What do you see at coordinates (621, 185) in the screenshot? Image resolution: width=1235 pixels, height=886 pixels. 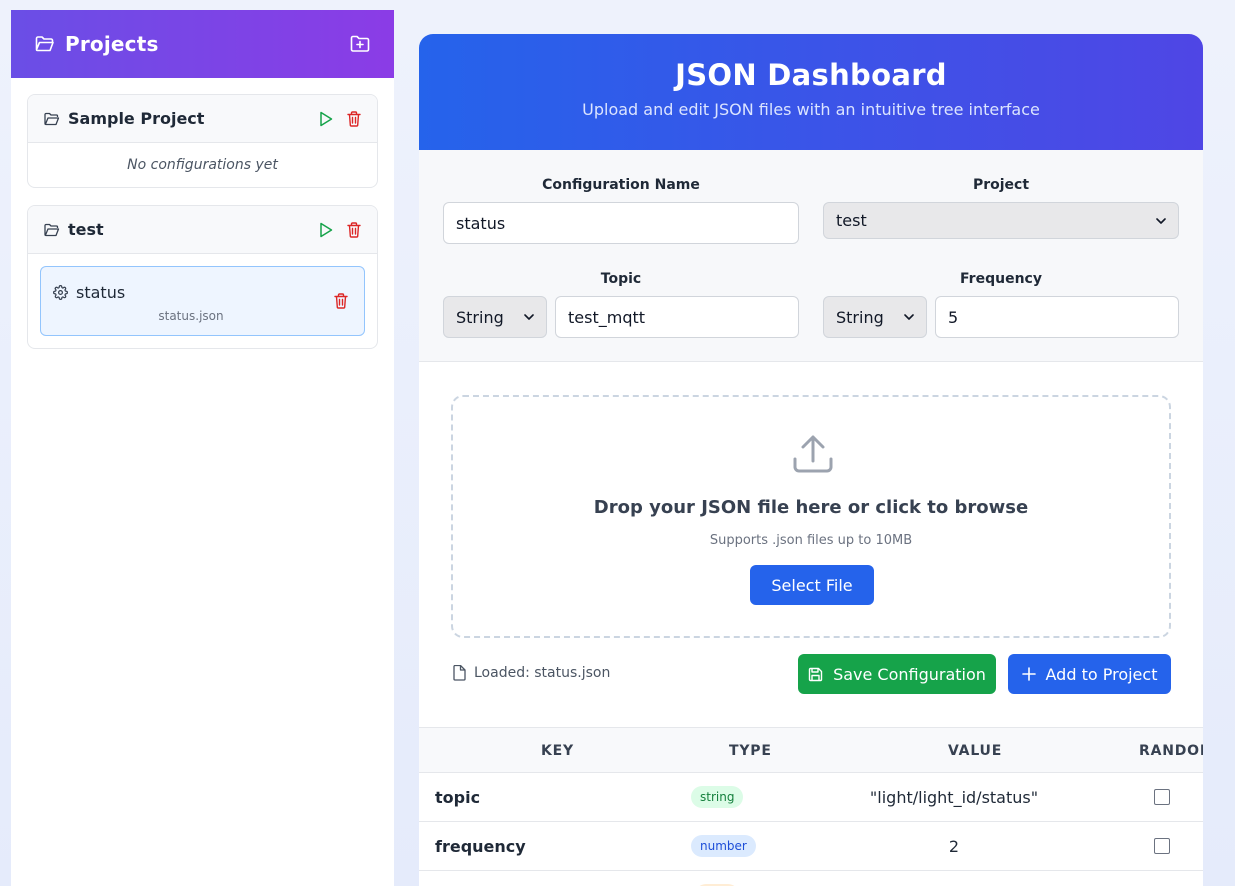 I see `config-name-label: Configuration Name` at bounding box center [621, 185].